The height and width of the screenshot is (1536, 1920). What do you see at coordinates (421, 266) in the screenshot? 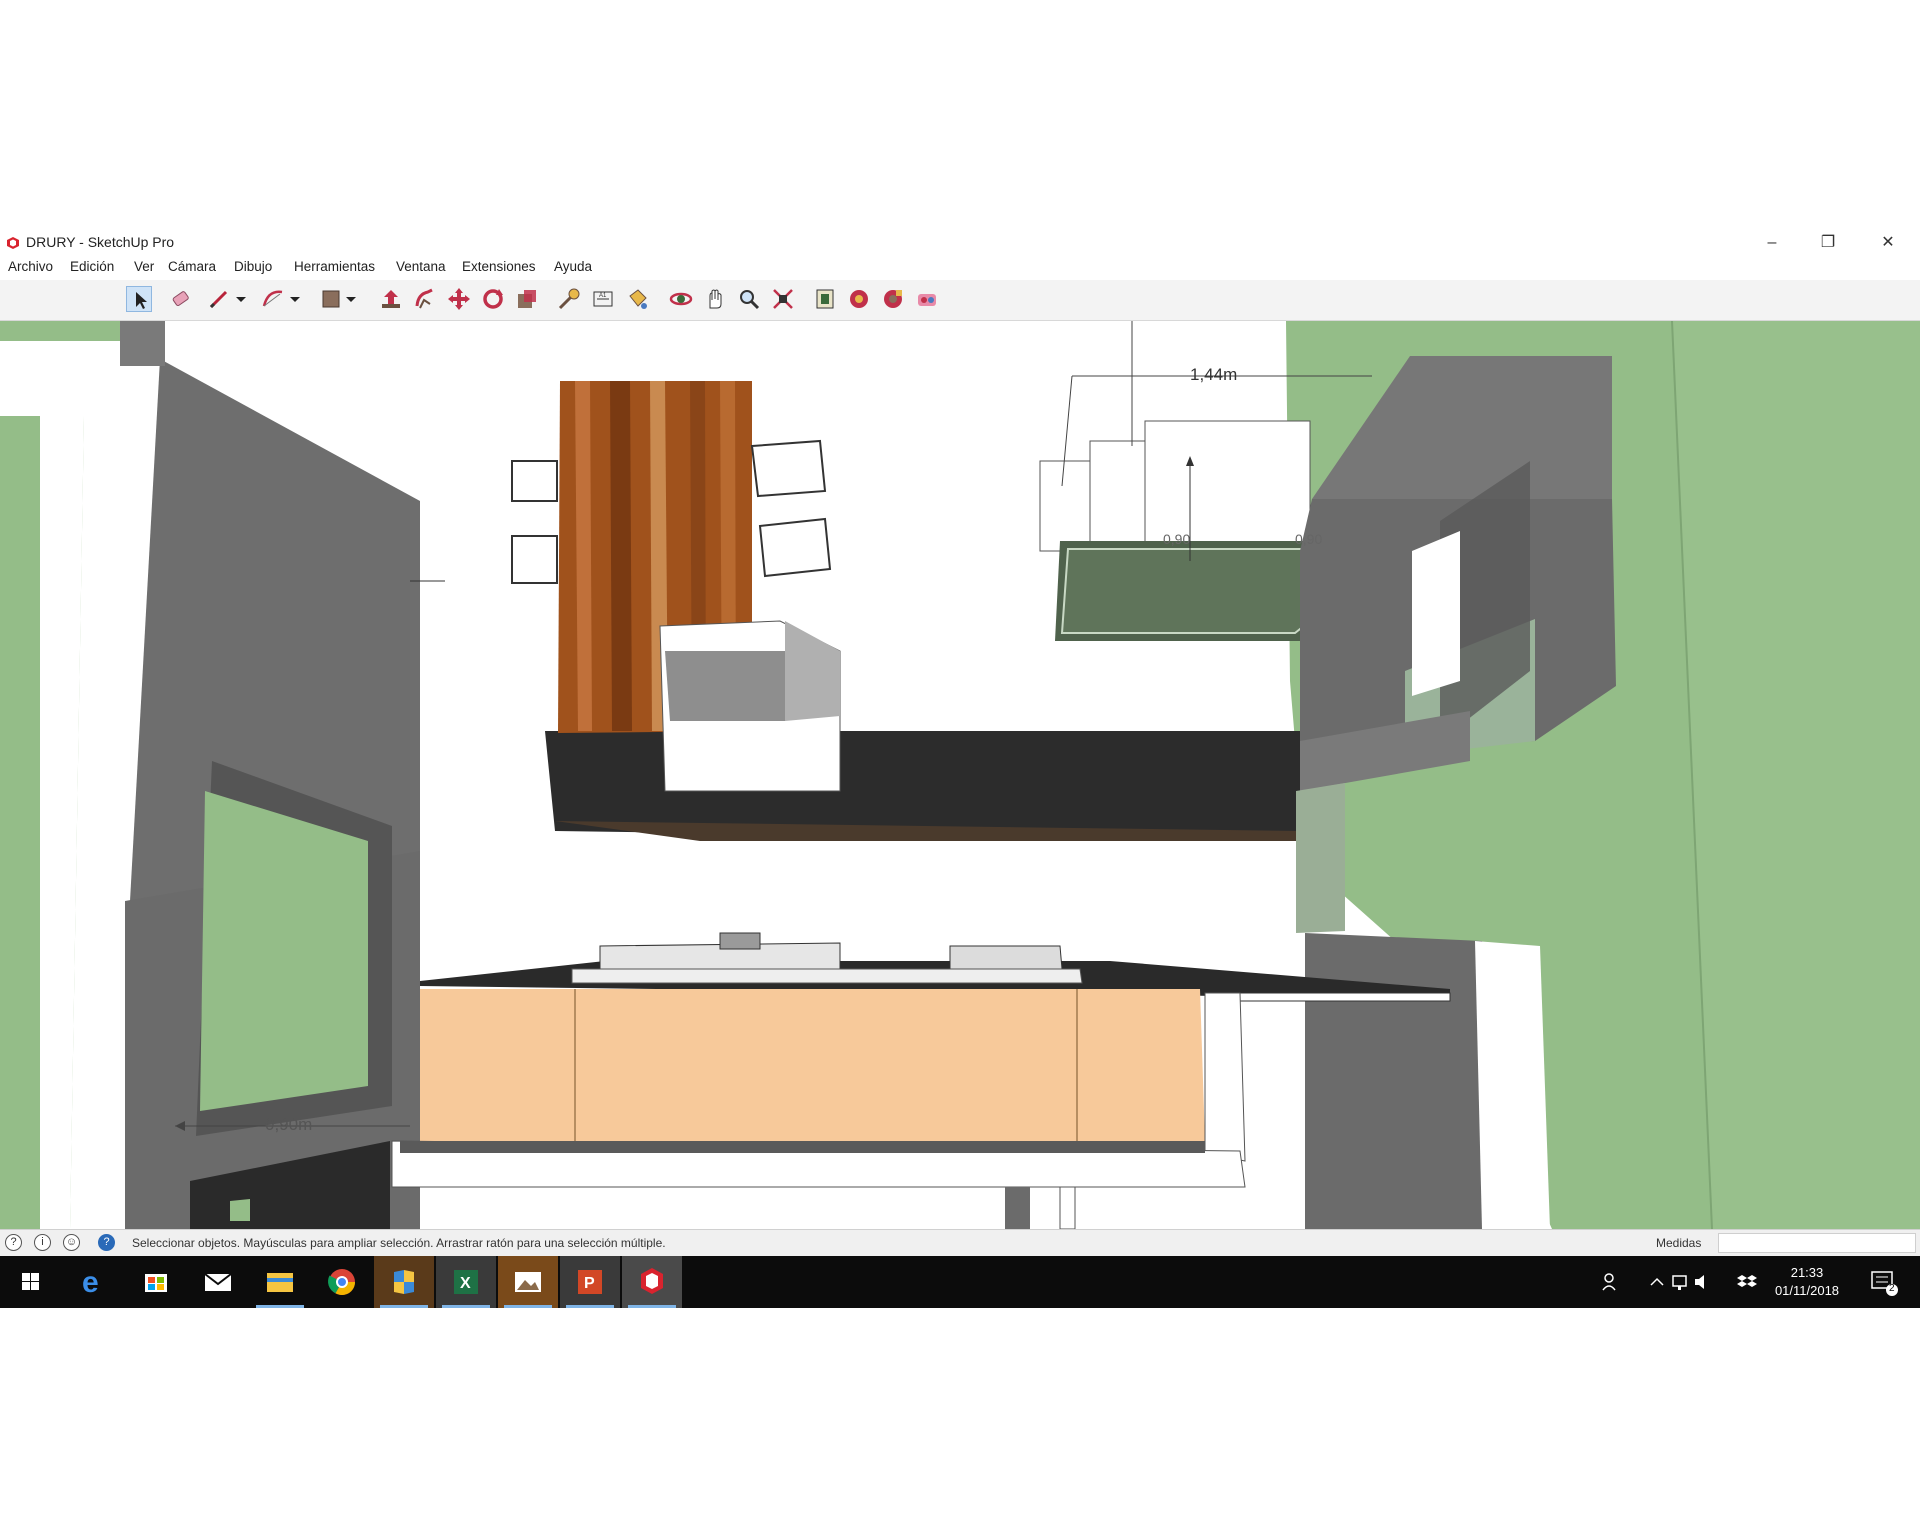
I see `menu-ventana: Ventana` at bounding box center [421, 266].